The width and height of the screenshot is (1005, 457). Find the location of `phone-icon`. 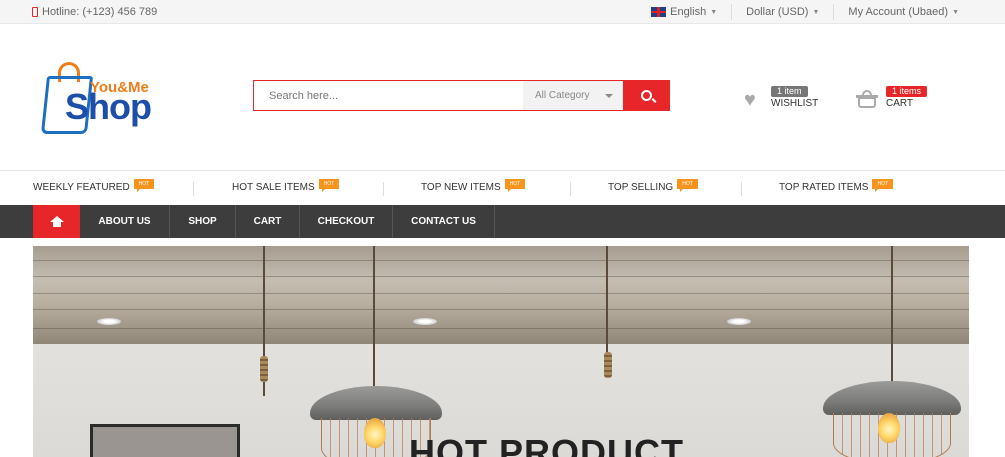

phone-icon is located at coordinates (35, 12).